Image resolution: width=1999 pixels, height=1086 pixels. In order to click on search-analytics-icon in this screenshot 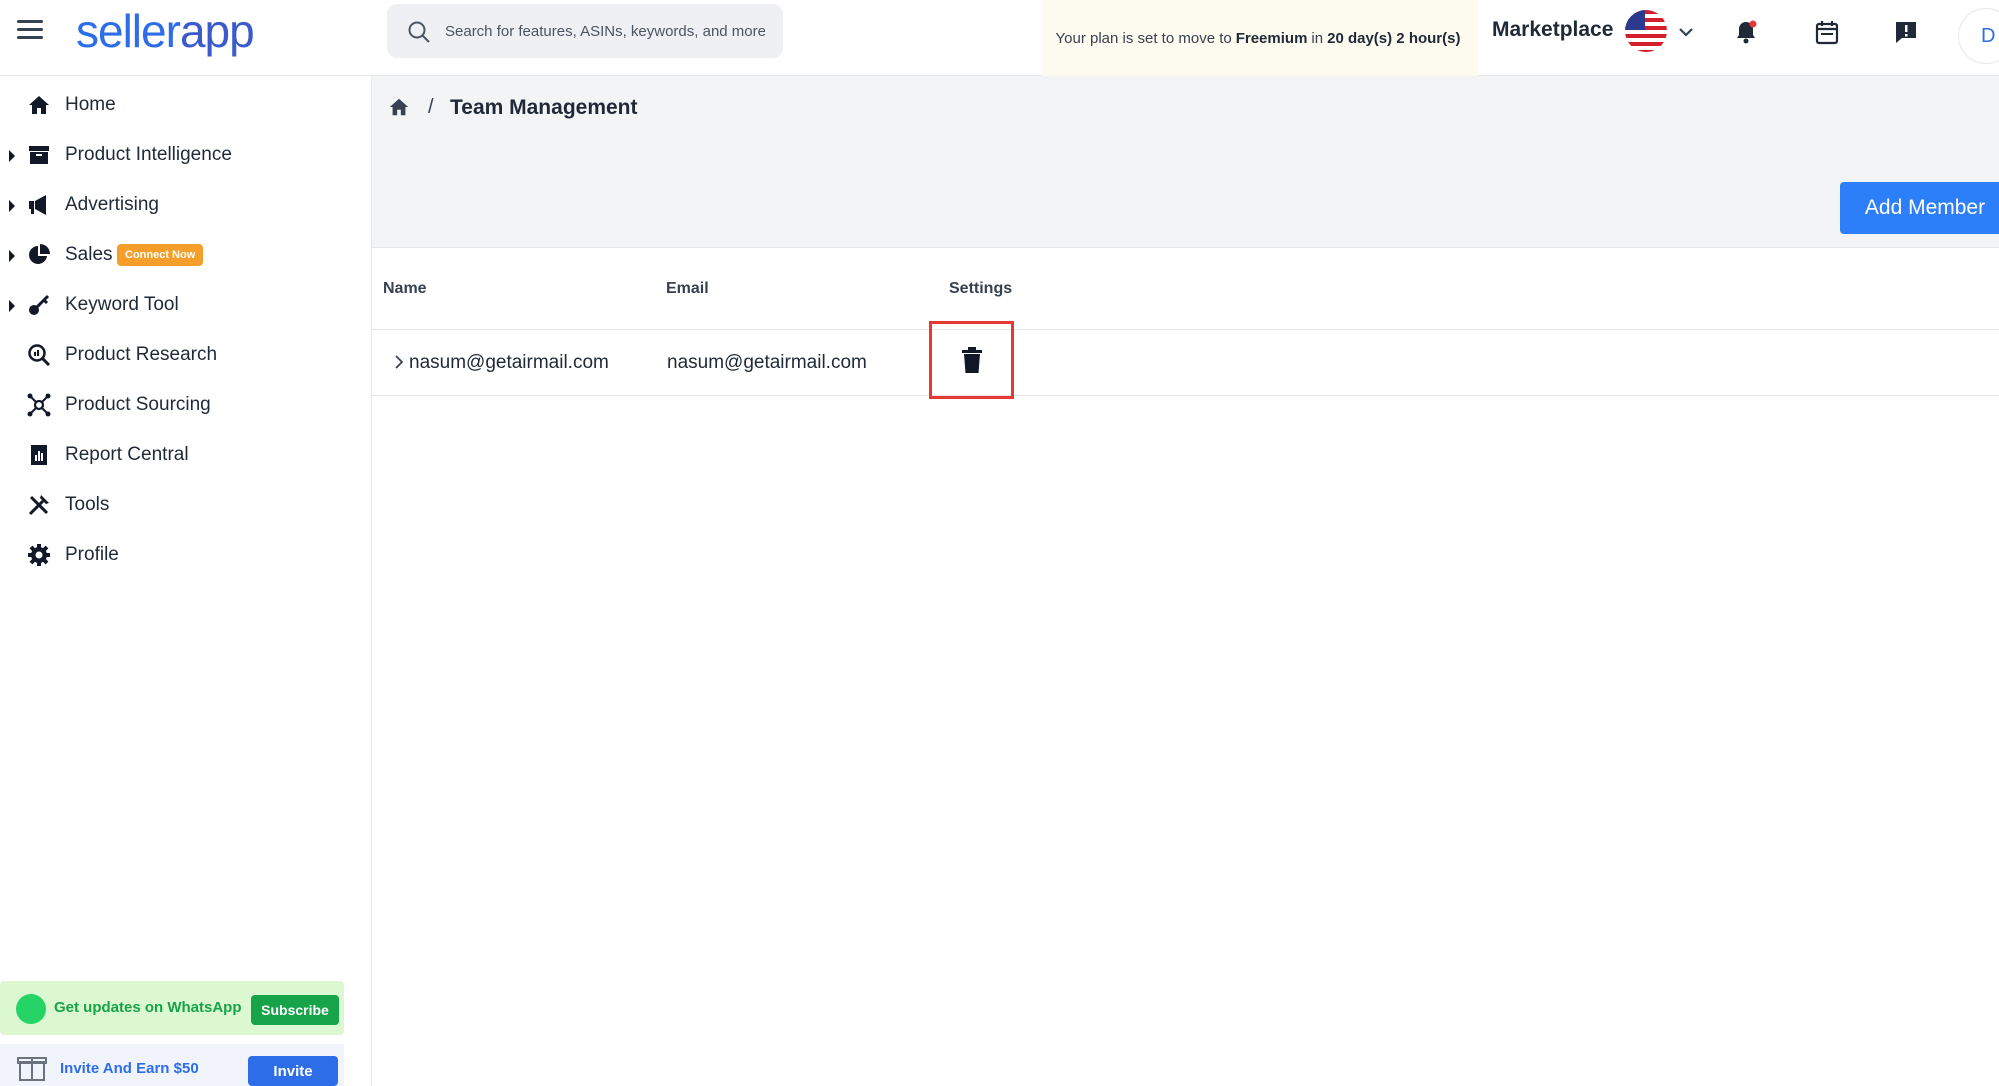, I will do `click(39, 355)`.